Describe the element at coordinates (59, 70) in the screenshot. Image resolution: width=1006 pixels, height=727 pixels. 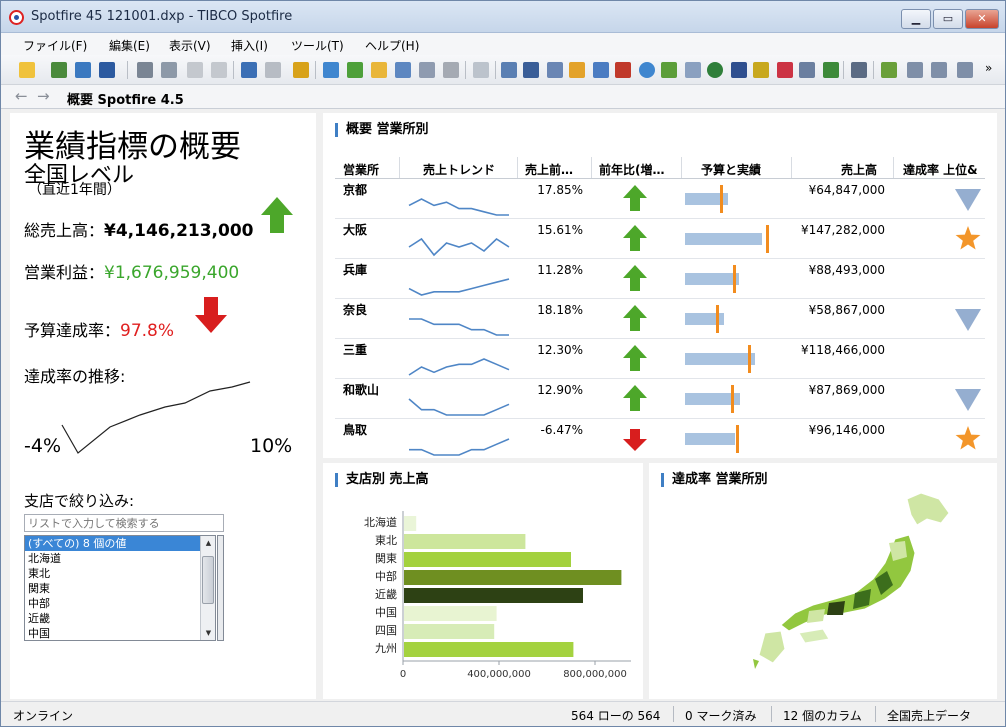
I see `add-data-icon` at that location.